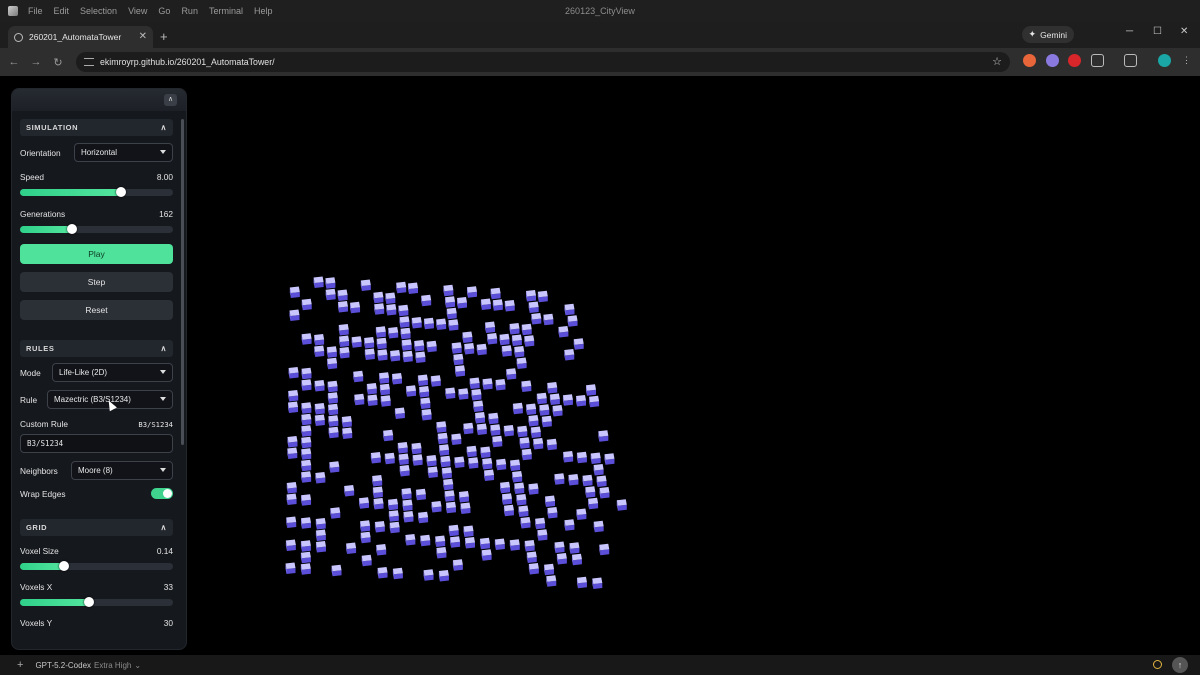 The image size is (1200, 675). Describe the element at coordinates (96, 527) in the screenshot. I see `section-grid: GRID ∧` at that location.